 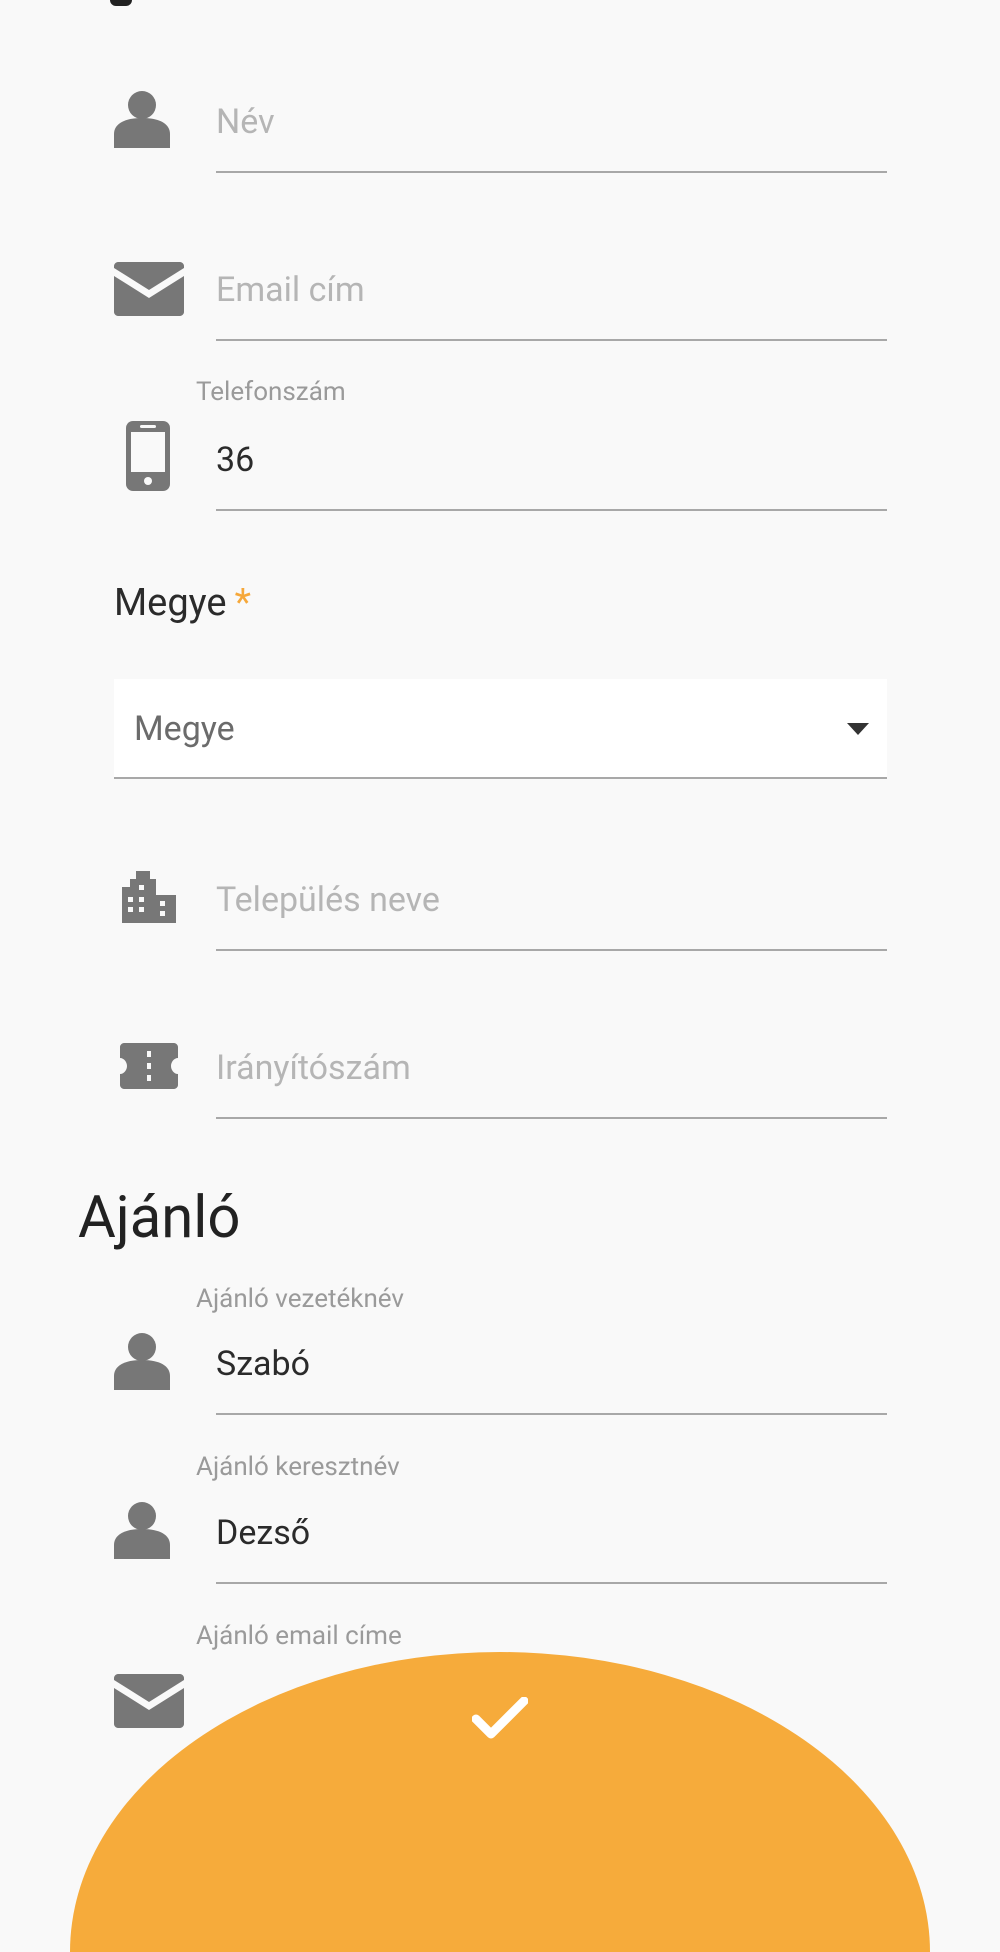 I want to click on zip-input-underline, so click(x=551, y=1118).